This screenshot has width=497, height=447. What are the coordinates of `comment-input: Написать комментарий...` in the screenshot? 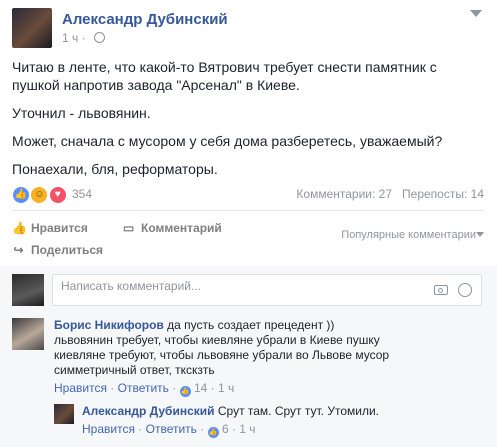 It's located at (267, 290).